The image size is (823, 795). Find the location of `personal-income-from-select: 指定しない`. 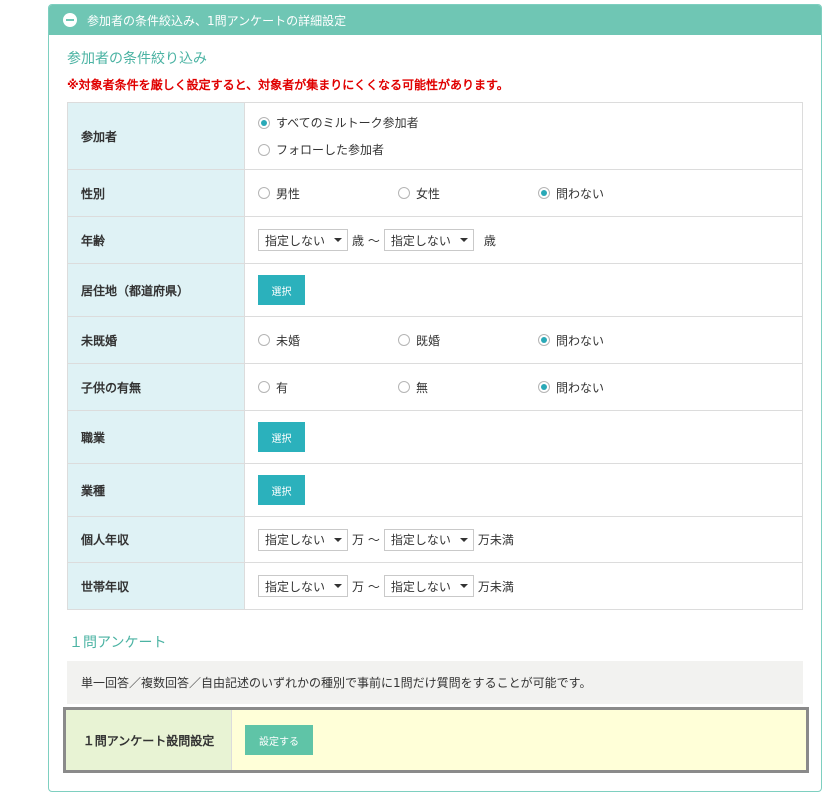

personal-income-from-select: 指定しない is located at coordinates (303, 539).